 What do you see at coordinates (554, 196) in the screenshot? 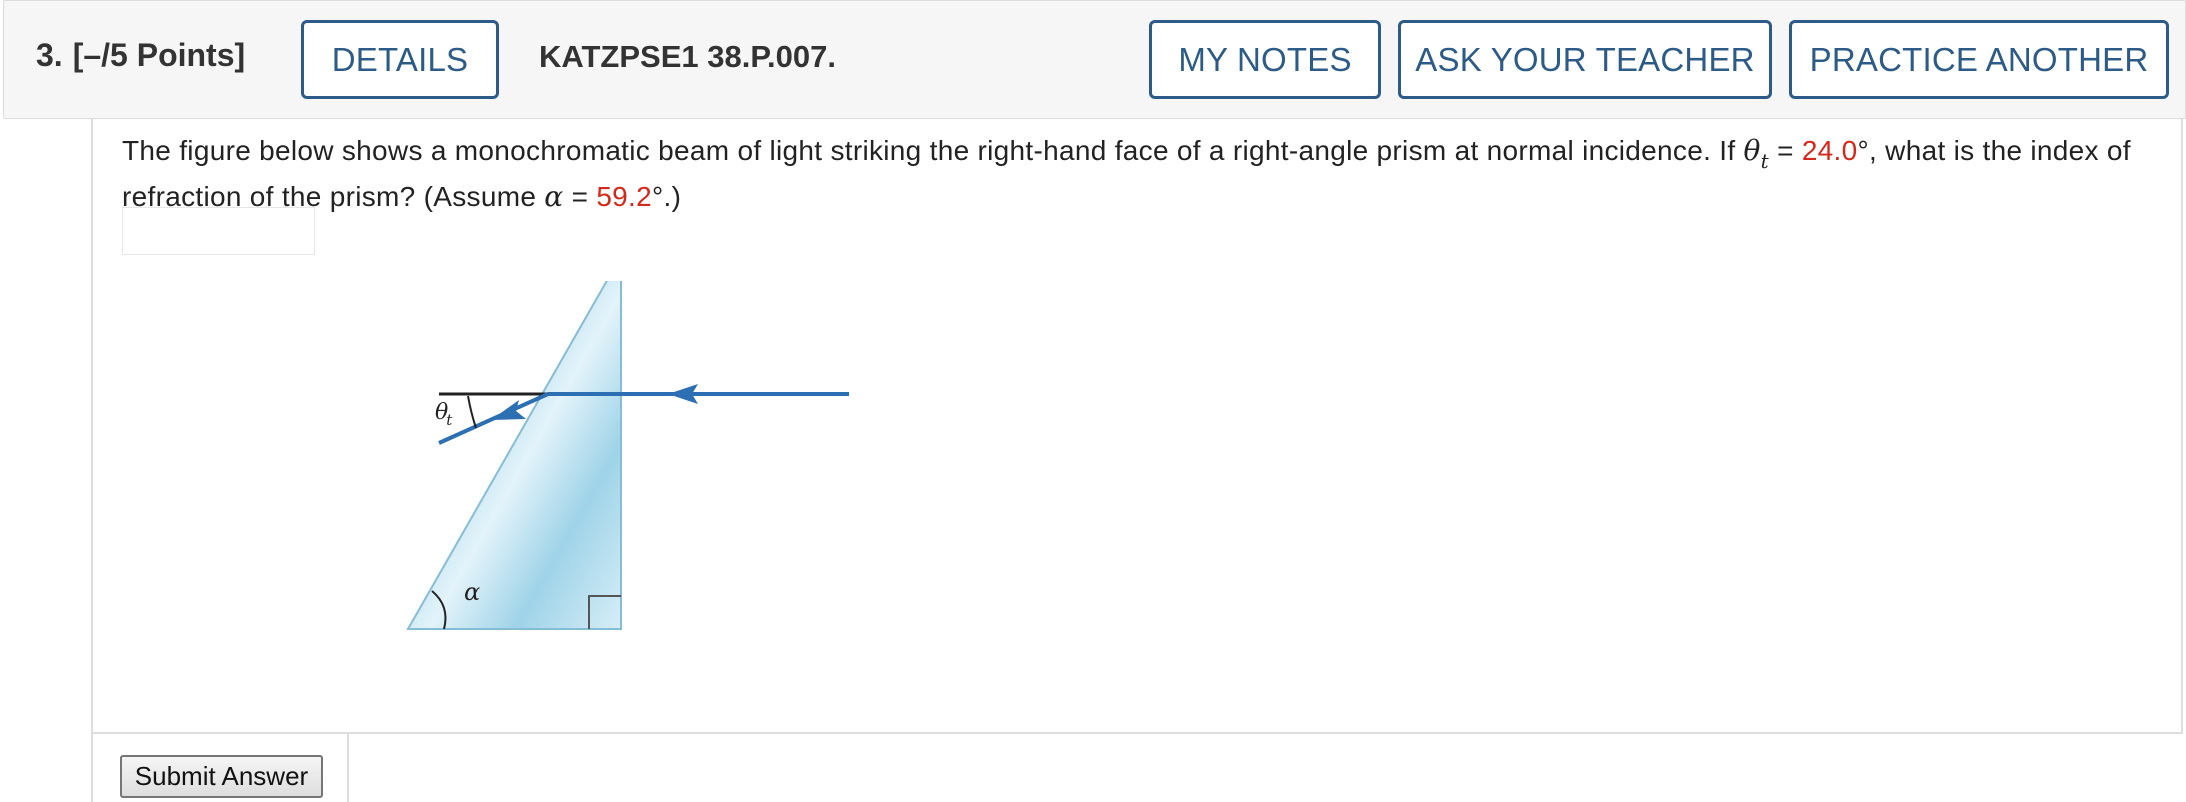
I see `alpha-symbol: α` at bounding box center [554, 196].